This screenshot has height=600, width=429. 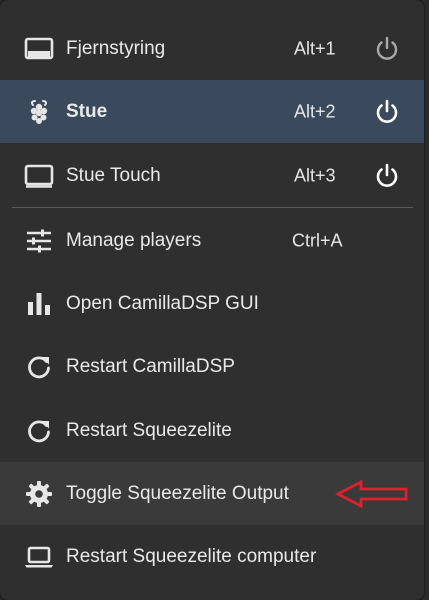 I want to click on menu-item-open-camilladsp-gui: Open CamillaDSP GUI, so click(x=212, y=303).